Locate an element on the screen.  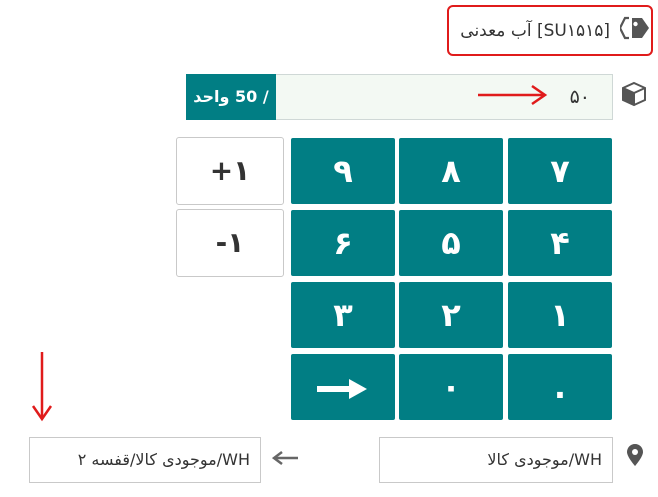
increment-button: +۱ is located at coordinates (230, 171).